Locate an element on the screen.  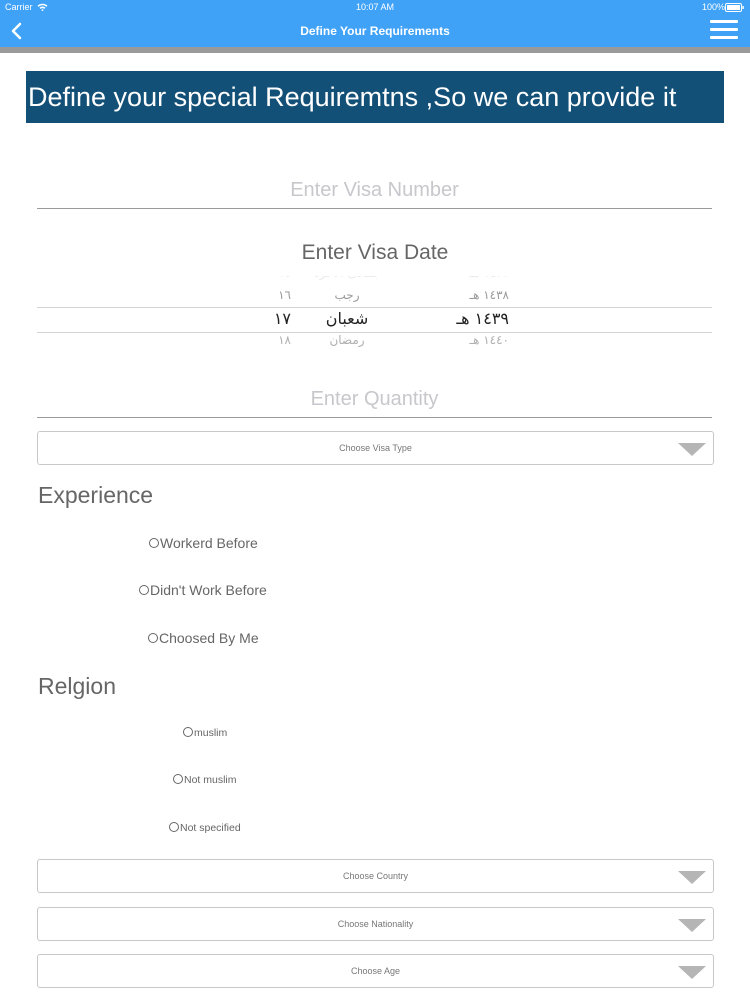
radio-didnt-work-before: Didn't Work Before is located at coordinates (203, 590).